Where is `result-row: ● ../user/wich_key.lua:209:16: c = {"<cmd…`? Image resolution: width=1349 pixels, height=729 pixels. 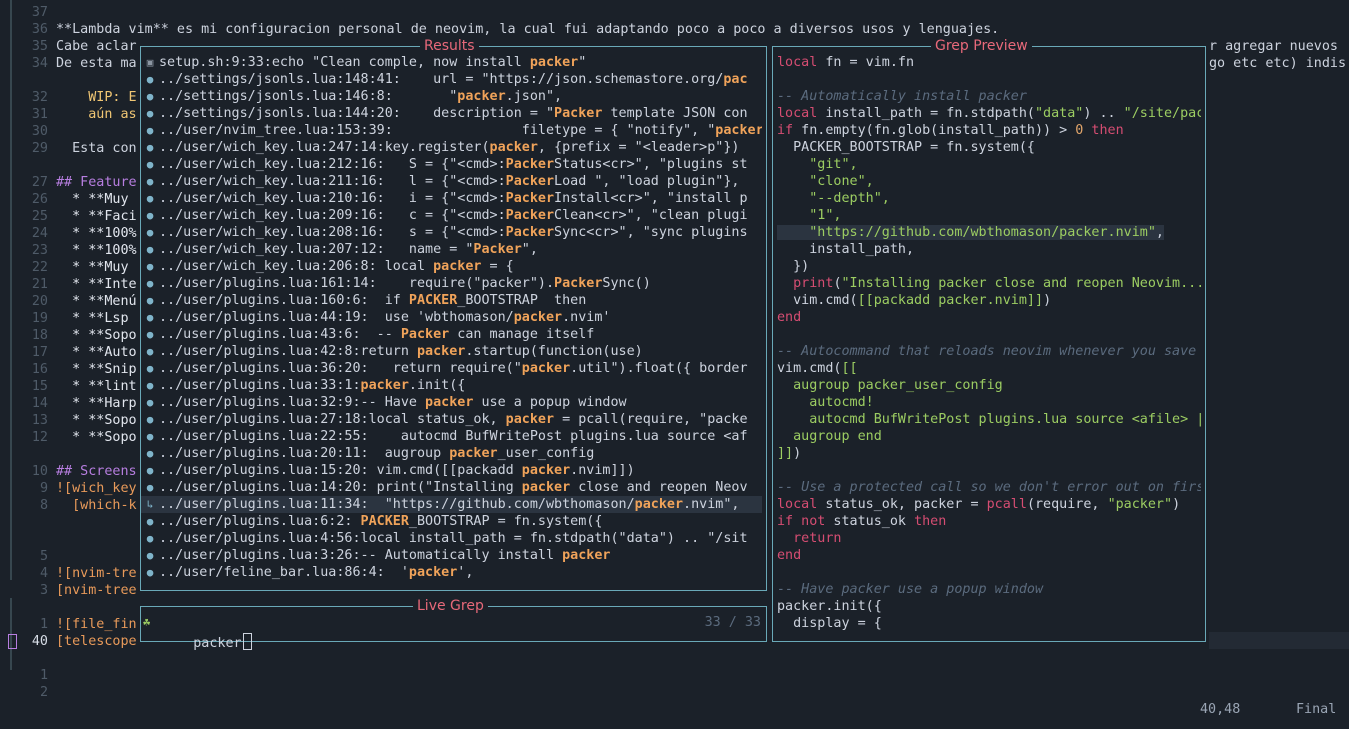 result-row: ● ../user/wich_key.lua:209:16: c = {"<cmd… is located at coordinates (451, 215).